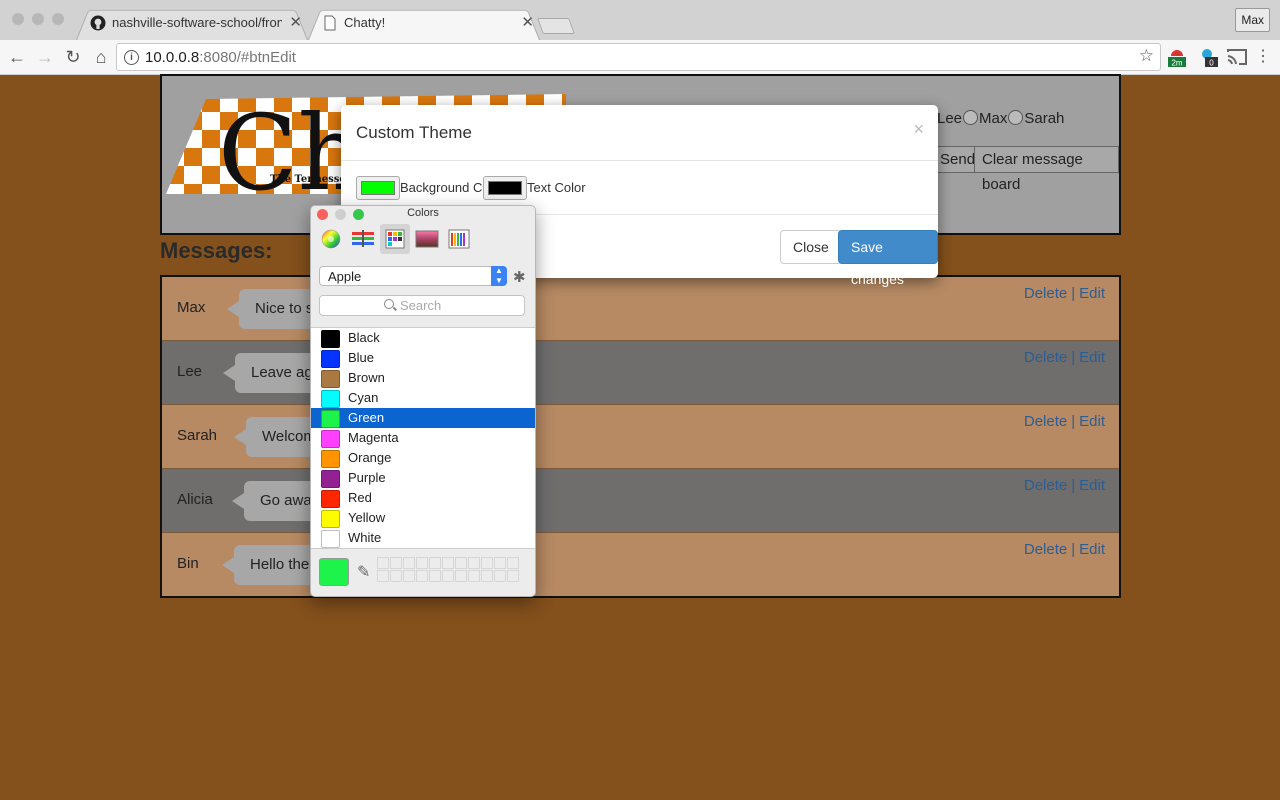 Image resolution: width=1280 pixels, height=800 pixels. What do you see at coordinates (424, 23) in the screenshot?
I see `tab-chatty: Chatty! ✕` at bounding box center [424, 23].